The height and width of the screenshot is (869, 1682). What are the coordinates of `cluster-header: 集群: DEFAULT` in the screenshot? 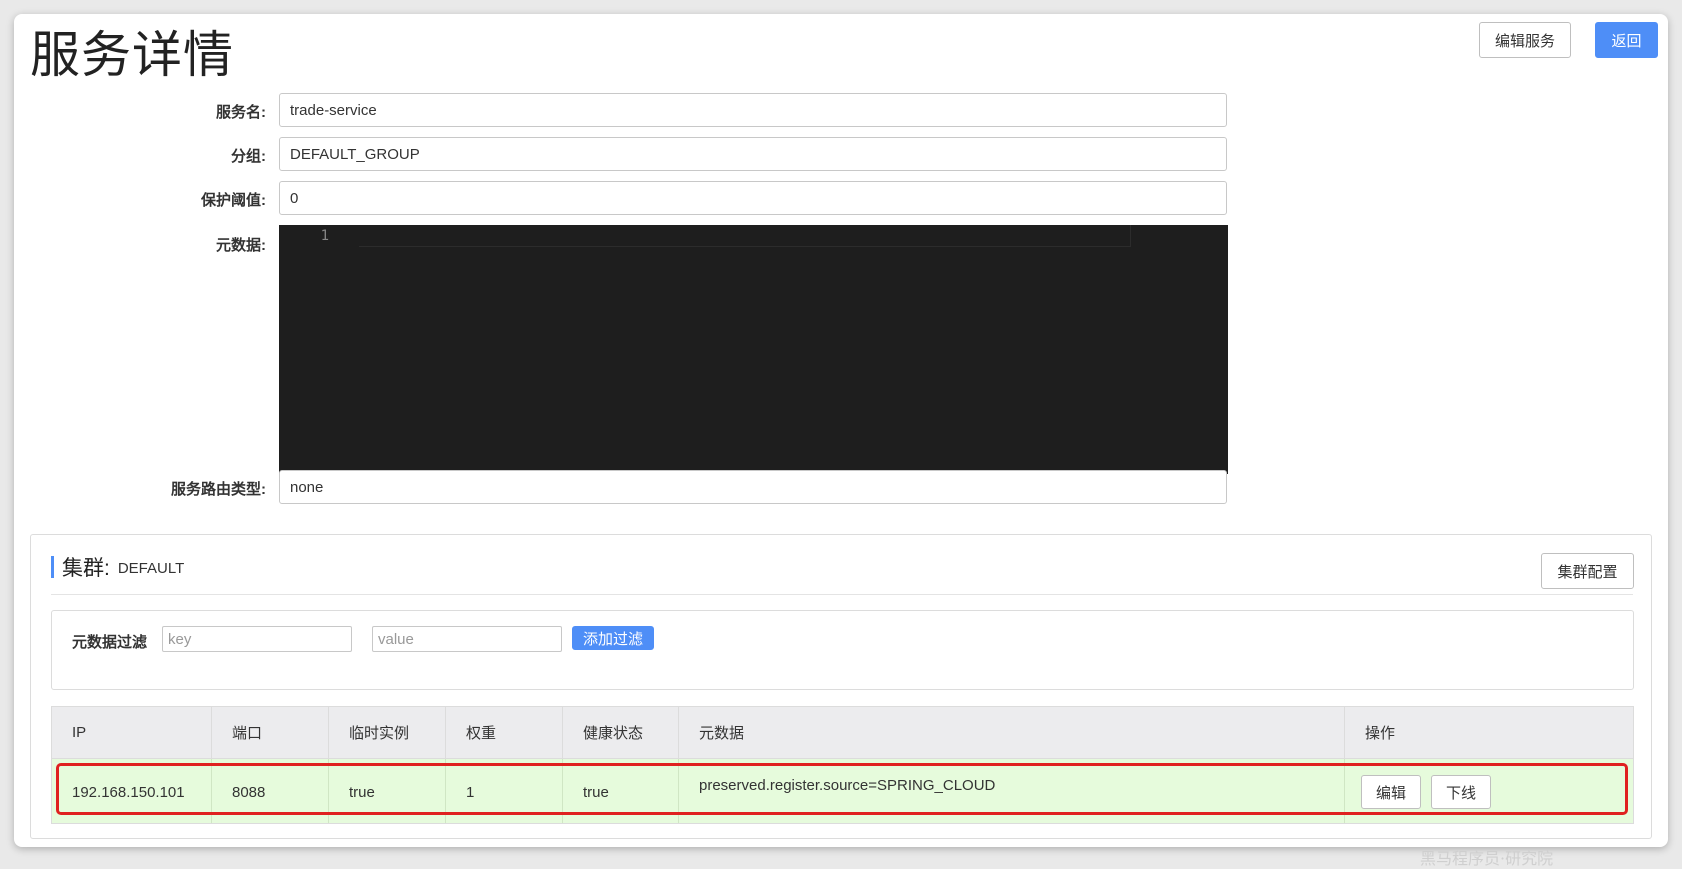 It's located at (117, 567).